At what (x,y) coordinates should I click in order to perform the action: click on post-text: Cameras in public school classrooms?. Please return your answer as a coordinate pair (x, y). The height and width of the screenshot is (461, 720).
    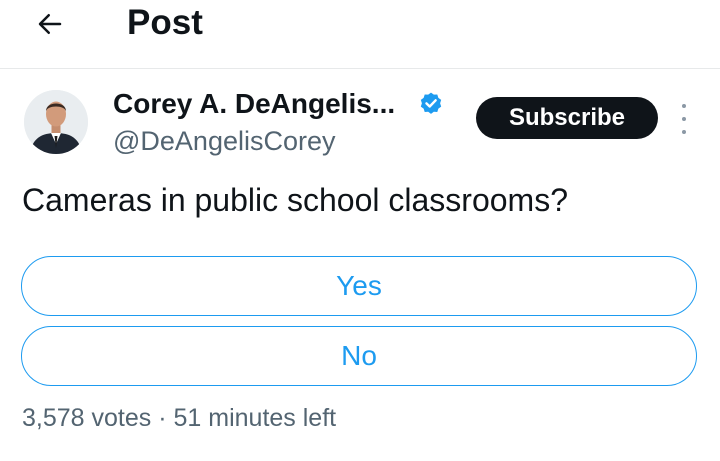
    Looking at the image, I should click on (295, 200).